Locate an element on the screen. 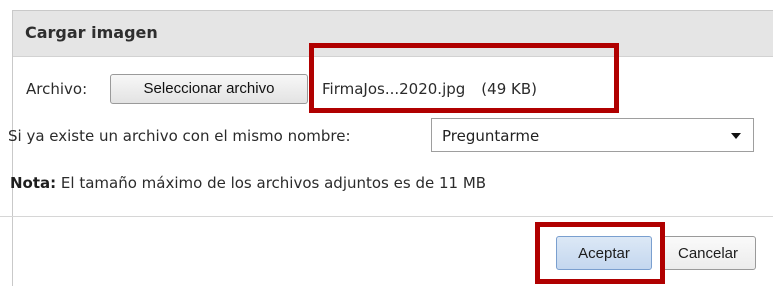 The image size is (773, 286). cancel-button: Cancelar is located at coordinates (708, 253).